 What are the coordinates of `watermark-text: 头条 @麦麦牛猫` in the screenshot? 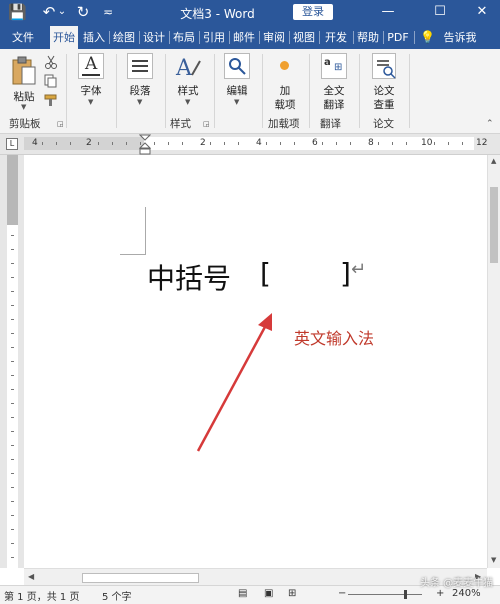 It's located at (457, 583).